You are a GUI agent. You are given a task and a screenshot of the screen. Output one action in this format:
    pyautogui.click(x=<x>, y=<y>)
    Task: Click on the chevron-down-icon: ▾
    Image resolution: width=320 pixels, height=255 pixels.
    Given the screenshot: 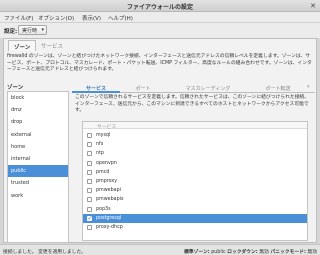 What is the action you would take?
    pyautogui.click(x=42, y=30)
    